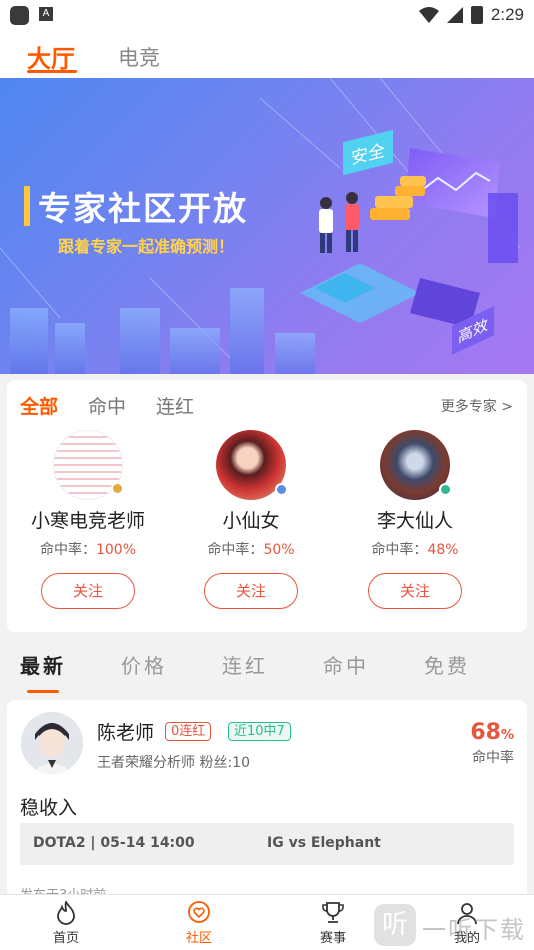 The image size is (534, 950). What do you see at coordinates (46, 14) in the screenshot?
I see `text-notification-icon: A` at bounding box center [46, 14].